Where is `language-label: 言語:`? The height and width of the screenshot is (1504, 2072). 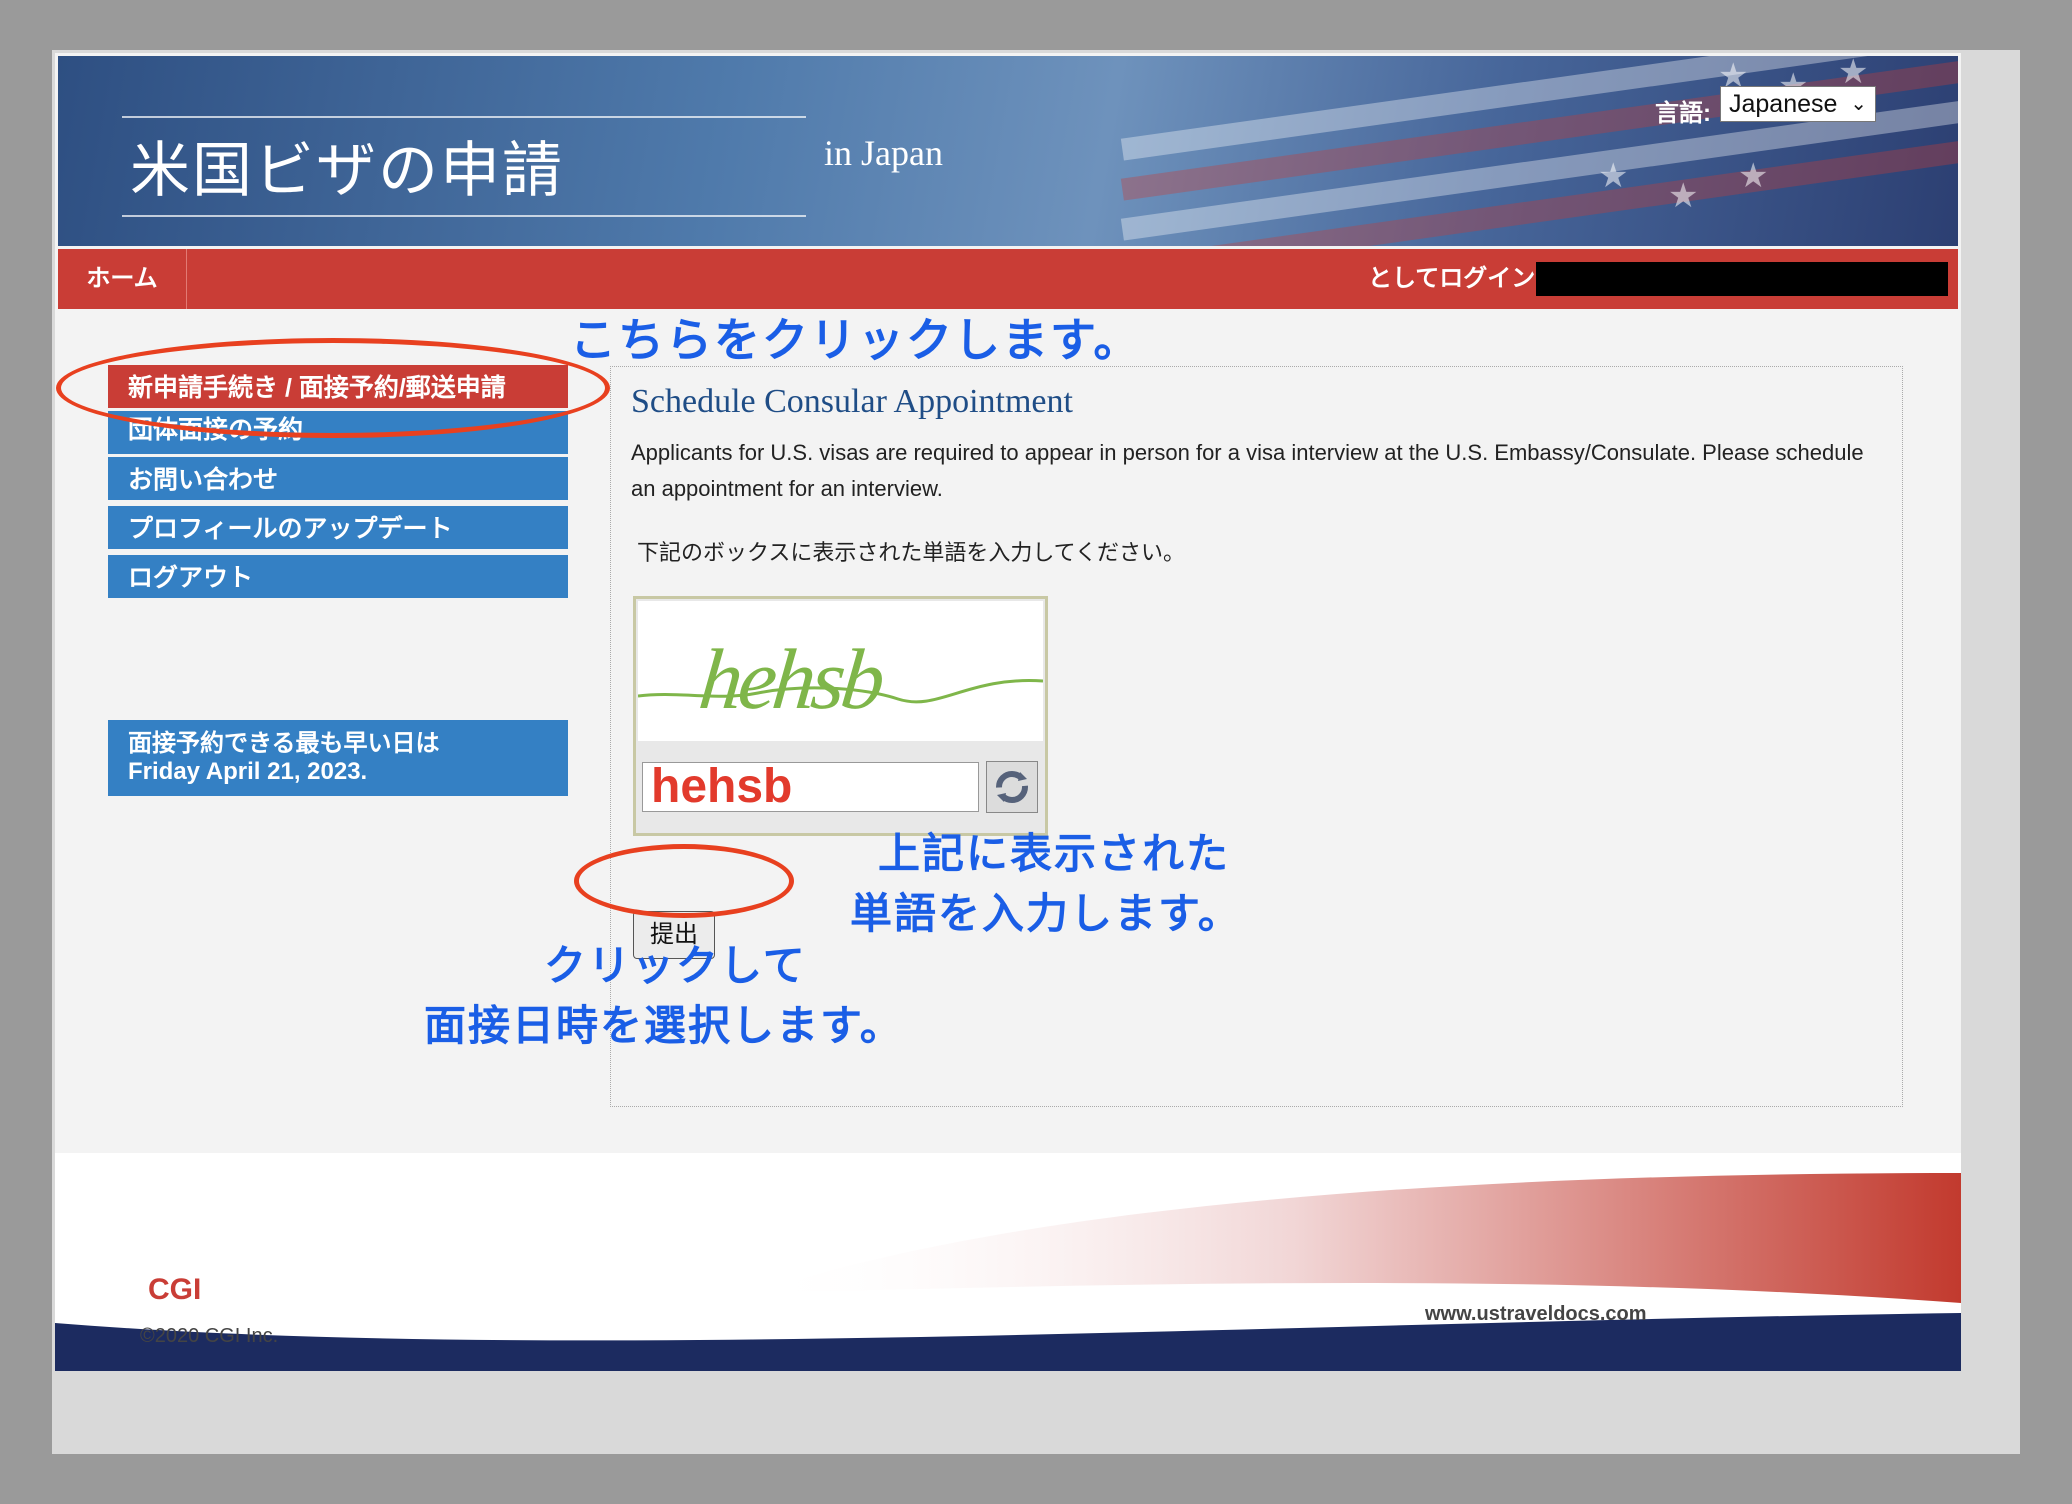
language-label: 言語: is located at coordinates (1683, 113).